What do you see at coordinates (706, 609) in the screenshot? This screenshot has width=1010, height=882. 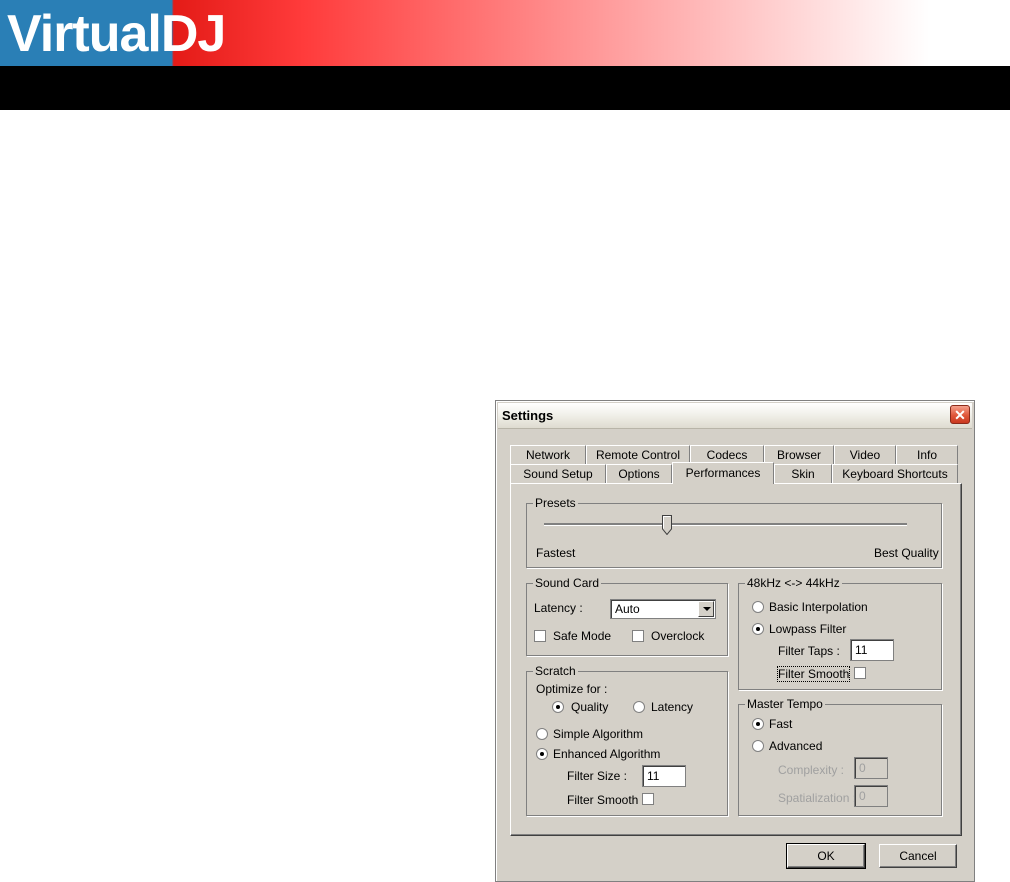 I see `chevron-down-icon` at bounding box center [706, 609].